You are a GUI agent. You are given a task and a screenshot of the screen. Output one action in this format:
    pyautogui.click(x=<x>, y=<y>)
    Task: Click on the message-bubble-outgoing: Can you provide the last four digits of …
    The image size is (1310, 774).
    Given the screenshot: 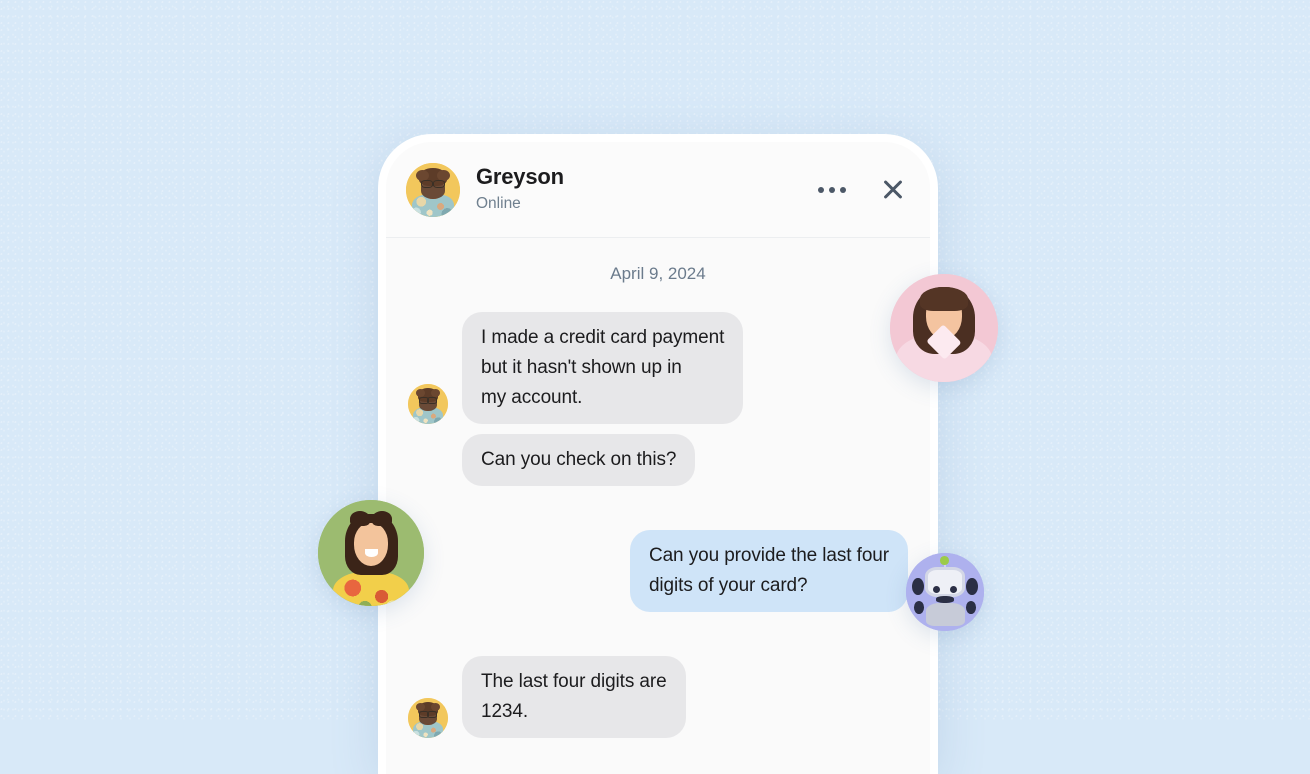 What is the action you would take?
    pyautogui.click(x=768, y=571)
    